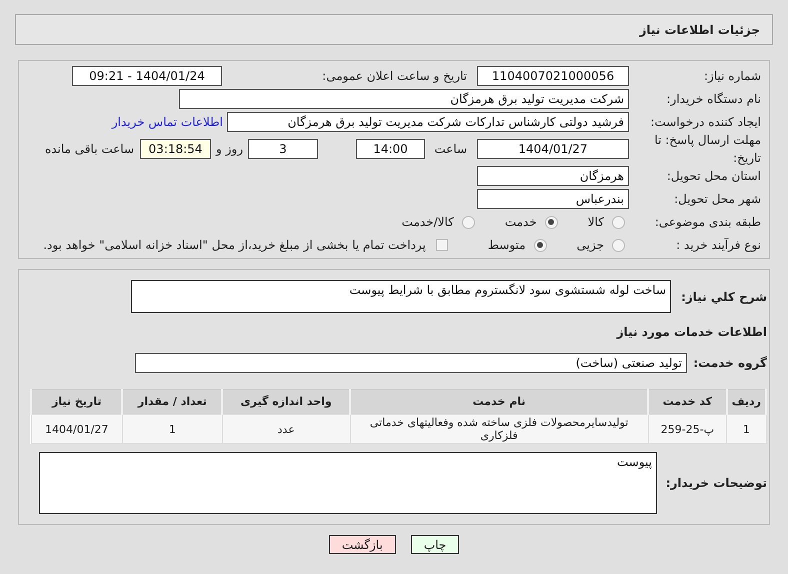 The height and width of the screenshot is (574, 788). I want to click on text-field: شرکت مدیریت تولید برق هرمزگان, so click(404, 99).